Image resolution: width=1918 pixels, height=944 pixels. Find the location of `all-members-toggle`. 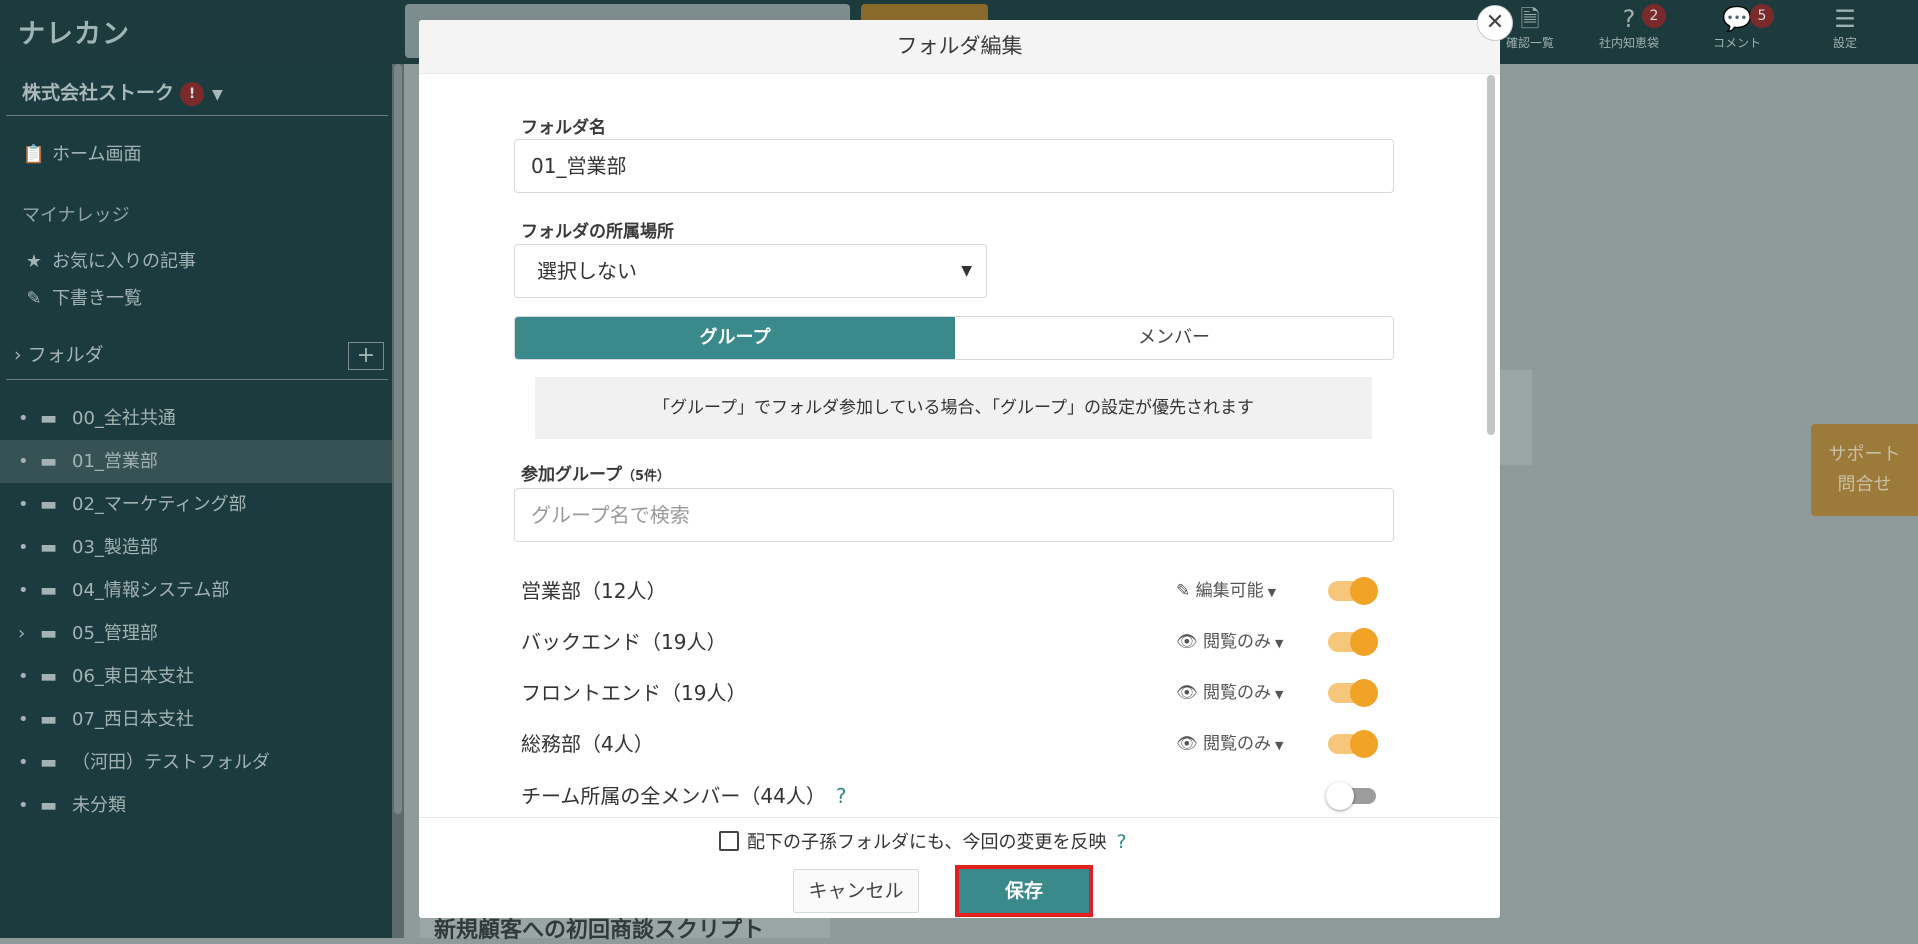

all-members-toggle is located at coordinates (1351, 796).